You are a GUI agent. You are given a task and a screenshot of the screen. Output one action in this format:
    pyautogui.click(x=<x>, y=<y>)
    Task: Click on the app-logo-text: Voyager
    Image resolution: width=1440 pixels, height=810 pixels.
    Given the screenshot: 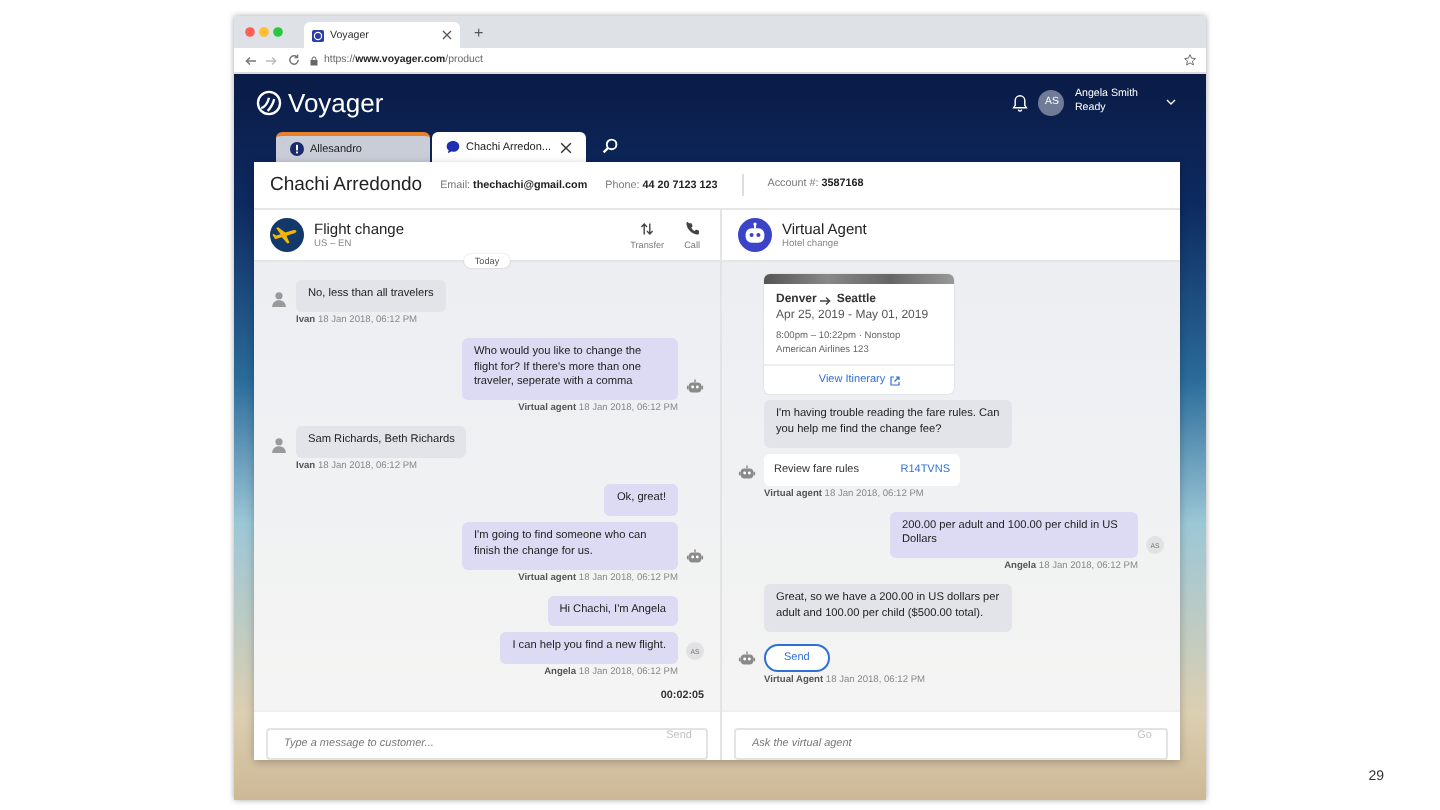 What is the action you would take?
    pyautogui.click(x=336, y=102)
    